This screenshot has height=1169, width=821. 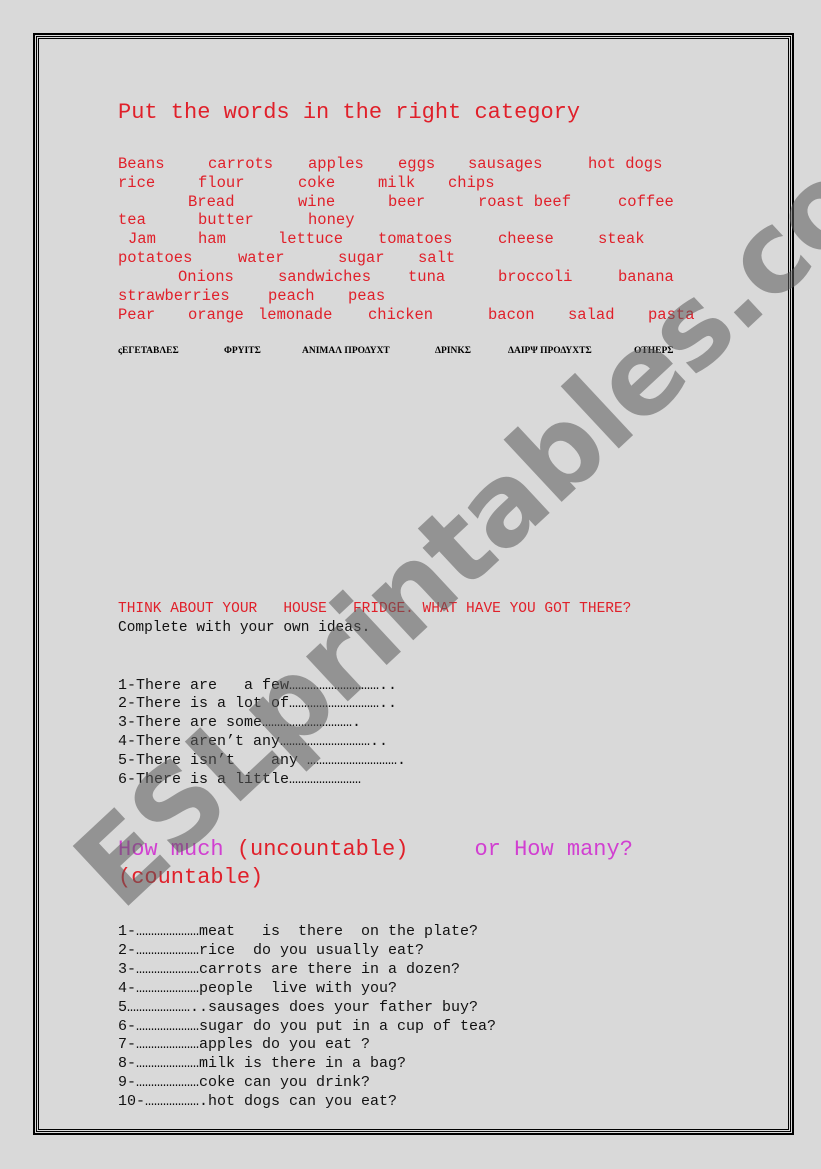 What do you see at coordinates (311, 239) in the screenshot?
I see `word: lettuce` at bounding box center [311, 239].